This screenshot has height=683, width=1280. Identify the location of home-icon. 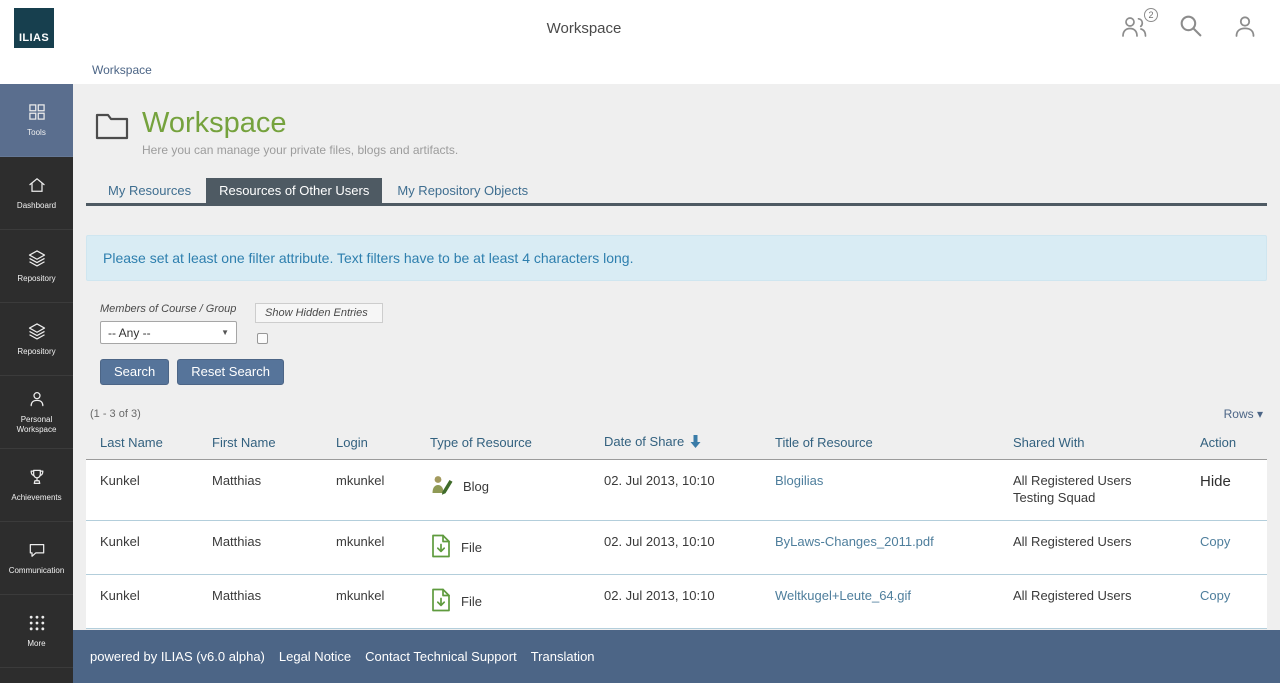
(37, 185).